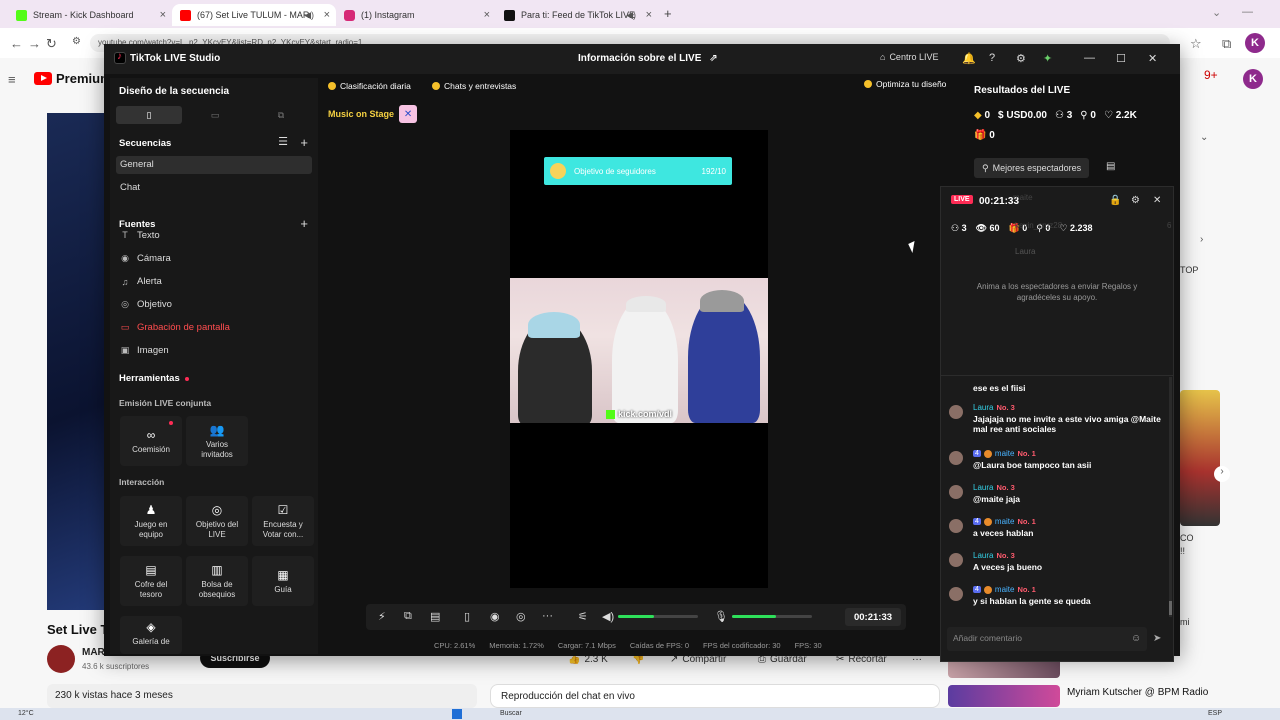 This screenshot has width=1280, height=720. I want to click on browser-tab-instagram: (1) Instagram ×, so click(416, 15).